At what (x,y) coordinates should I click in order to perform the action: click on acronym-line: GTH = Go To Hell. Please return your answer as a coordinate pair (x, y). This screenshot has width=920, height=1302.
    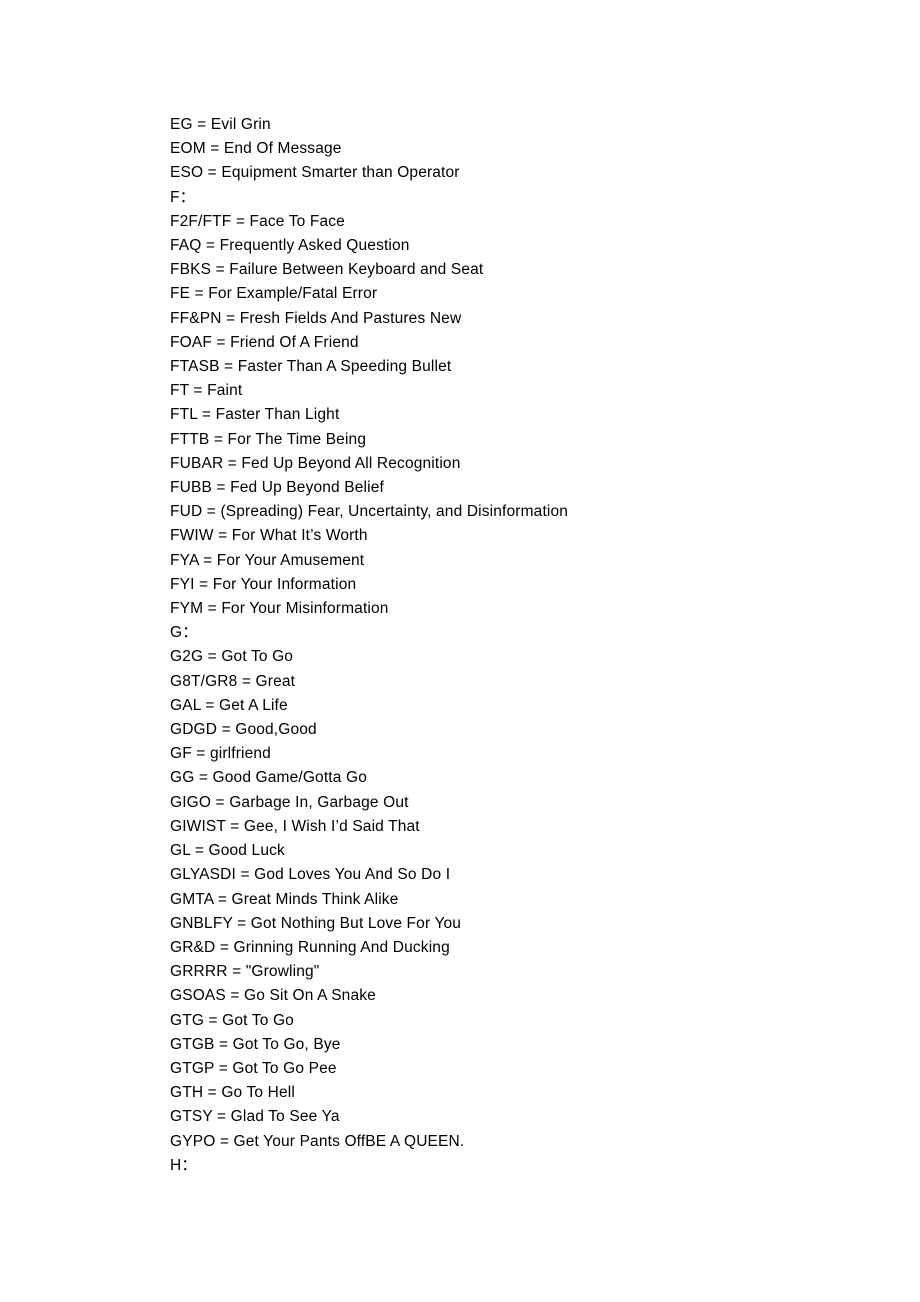
    Looking at the image, I should click on (232, 1093).